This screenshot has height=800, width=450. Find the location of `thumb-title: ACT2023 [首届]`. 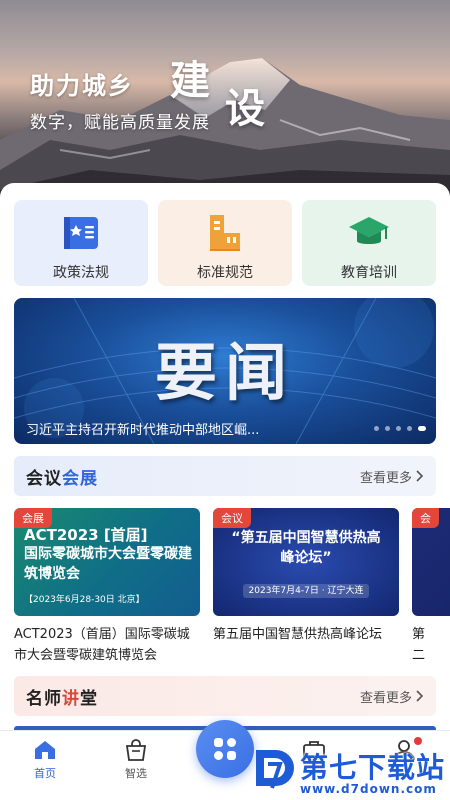

thumb-title: ACT2023 [首届] is located at coordinates (86, 535).